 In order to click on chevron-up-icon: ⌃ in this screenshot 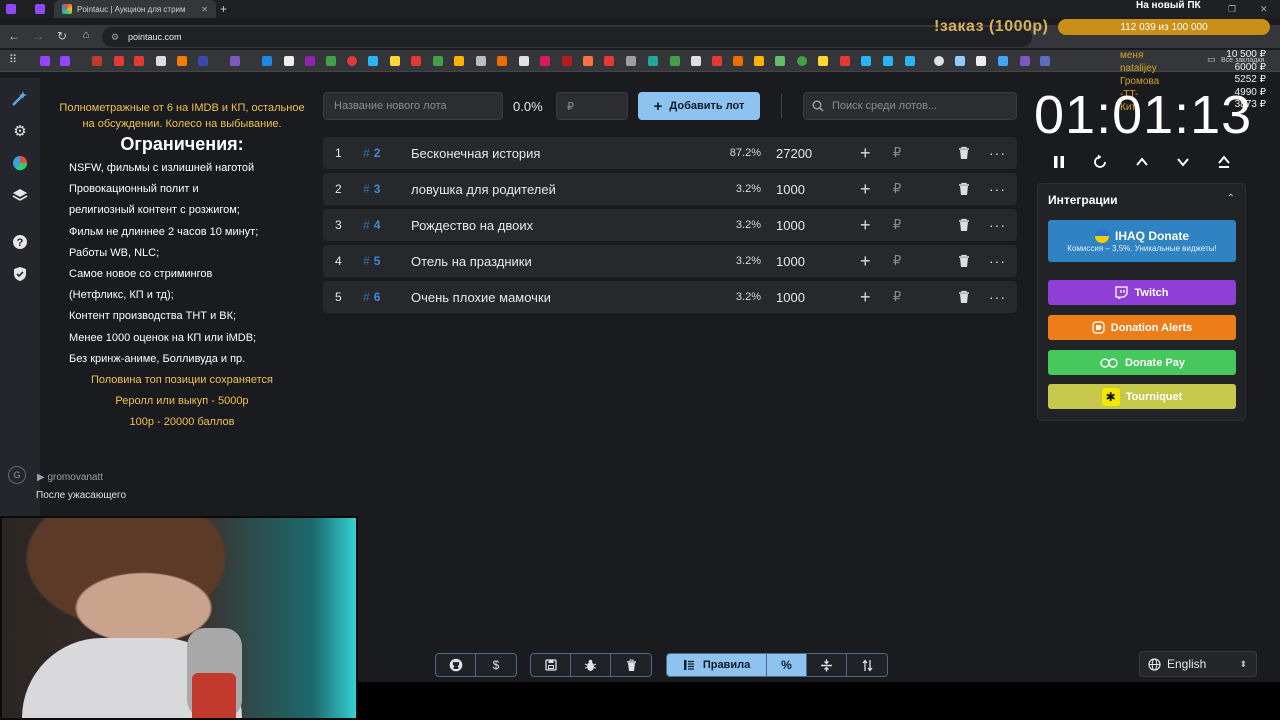, I will do `click(1231, 198)`.